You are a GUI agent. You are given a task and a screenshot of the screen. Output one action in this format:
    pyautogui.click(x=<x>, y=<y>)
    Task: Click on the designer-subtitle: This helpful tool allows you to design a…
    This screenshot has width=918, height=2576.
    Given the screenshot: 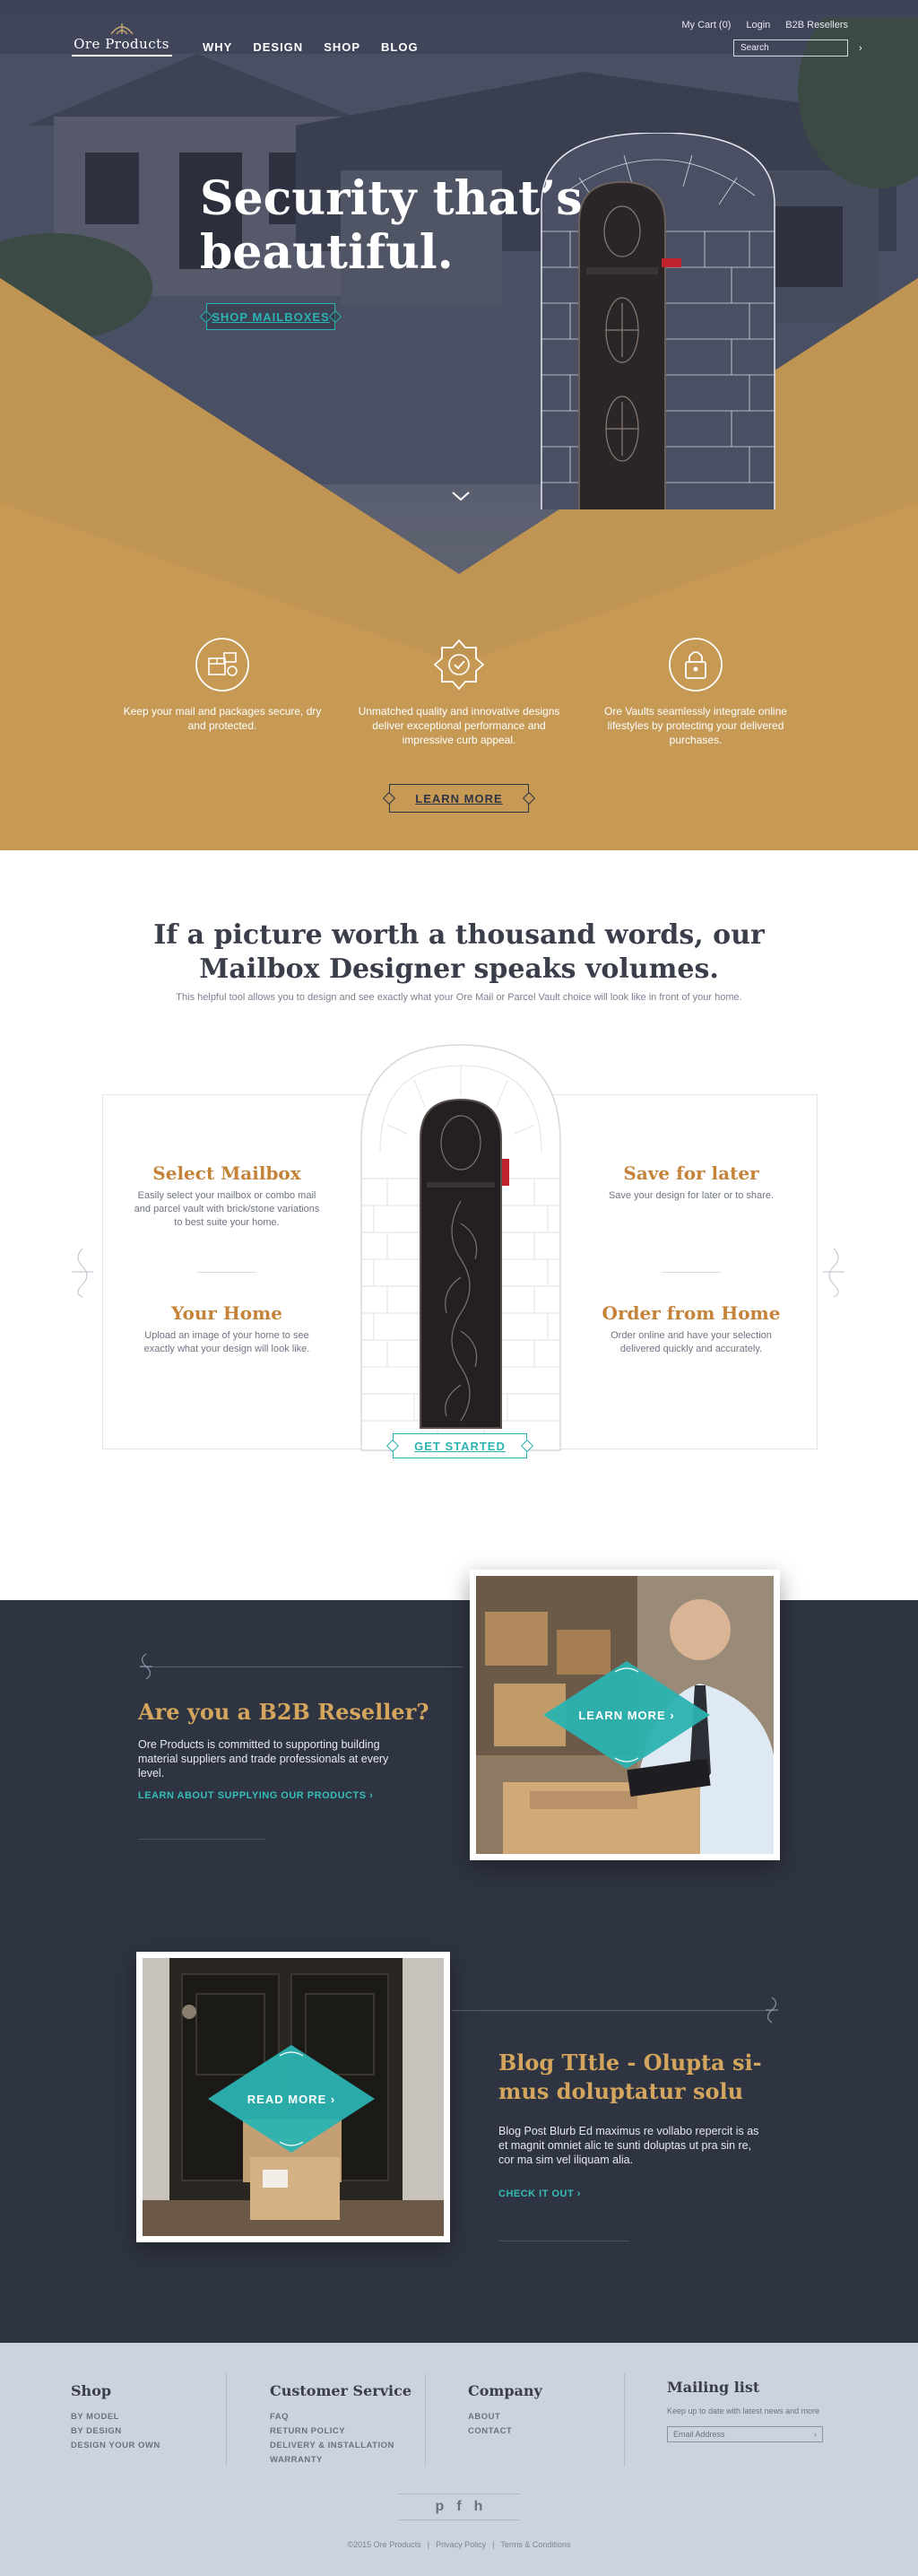 What is the action you would take?
    pyautogui.click(x=459, y=997)
    